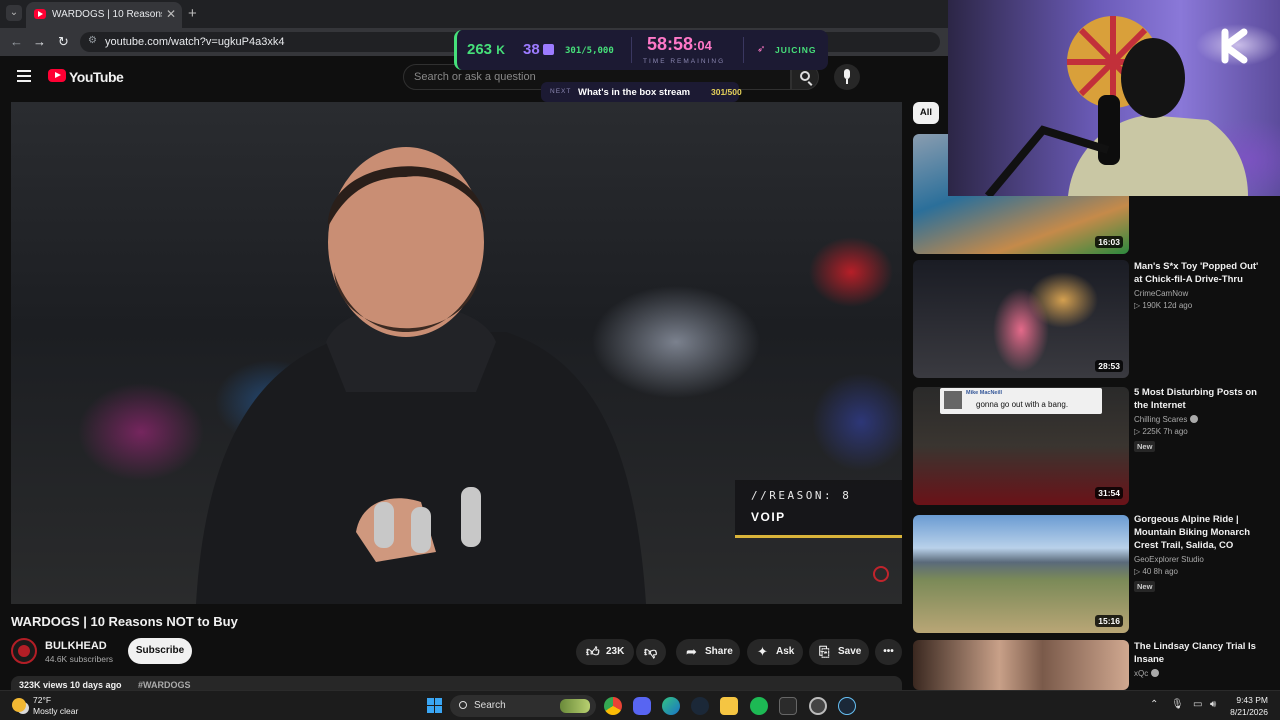 Image resolution: width=1280 pixels, height=720 pixels. I want to click on suggested-video-thumbnail, so click(1021, 665).